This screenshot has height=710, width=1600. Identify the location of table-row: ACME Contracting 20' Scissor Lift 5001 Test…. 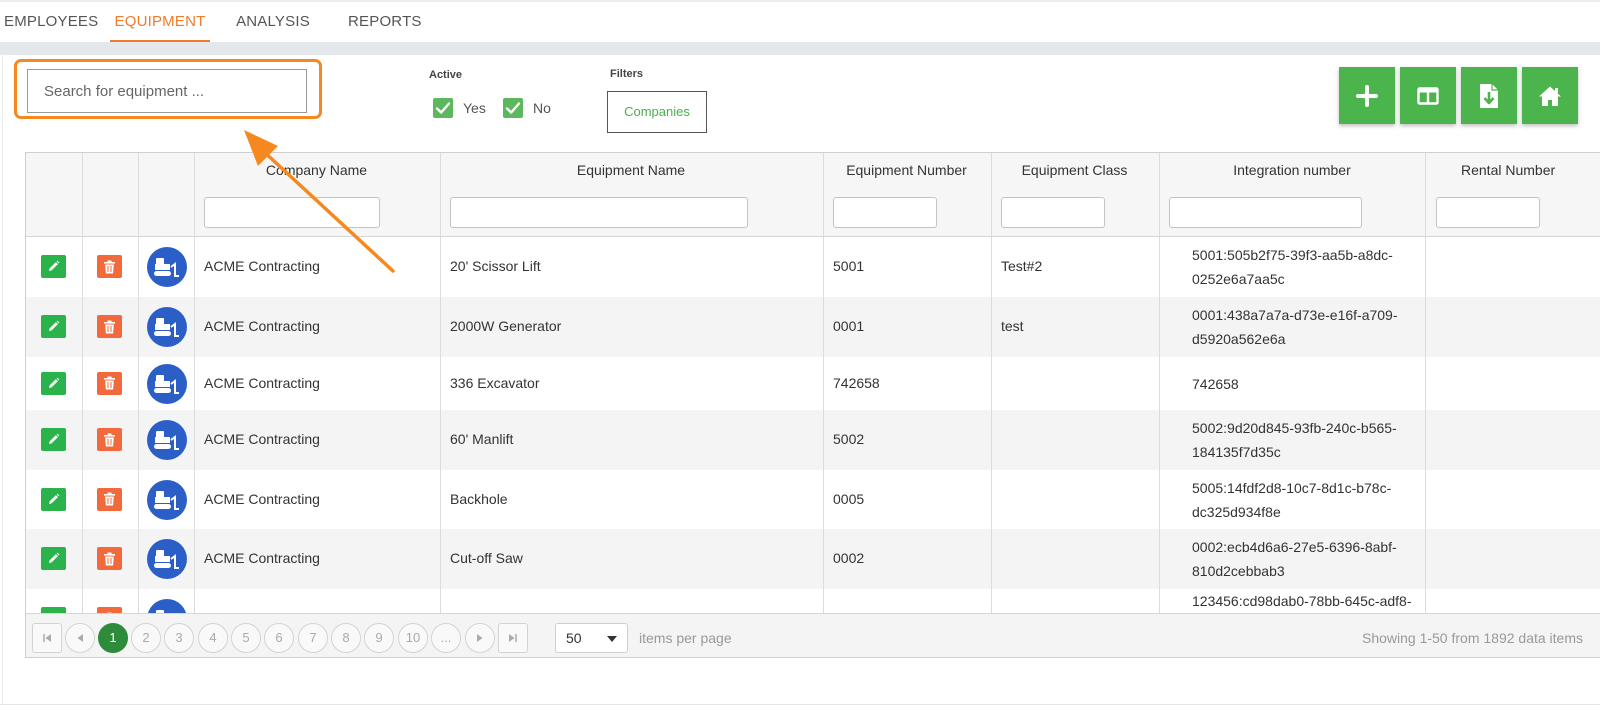
(813, 267).